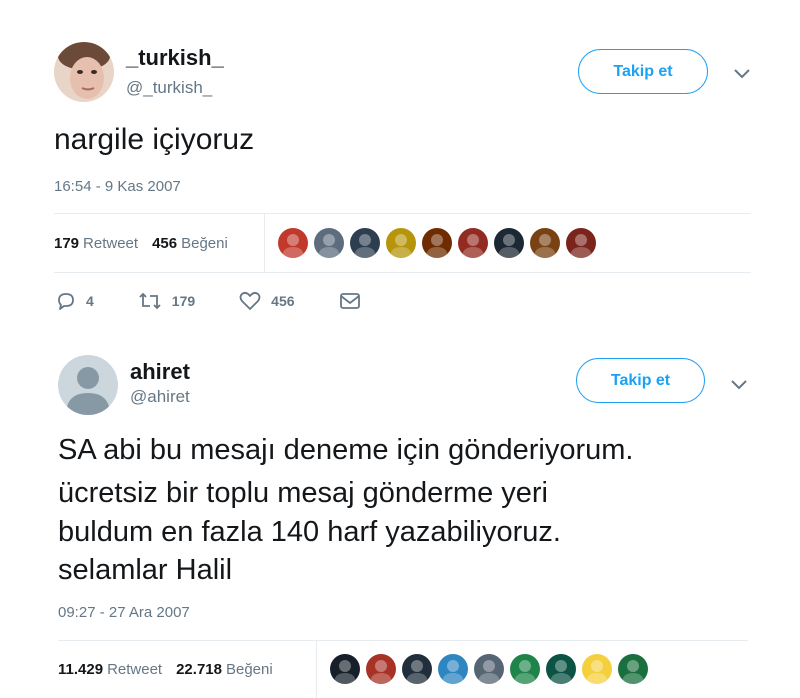  What do you see at coordinates (160, 397) in the screenshot?
I see `user-handle: @ahiret` at bounding box center [160, 397].